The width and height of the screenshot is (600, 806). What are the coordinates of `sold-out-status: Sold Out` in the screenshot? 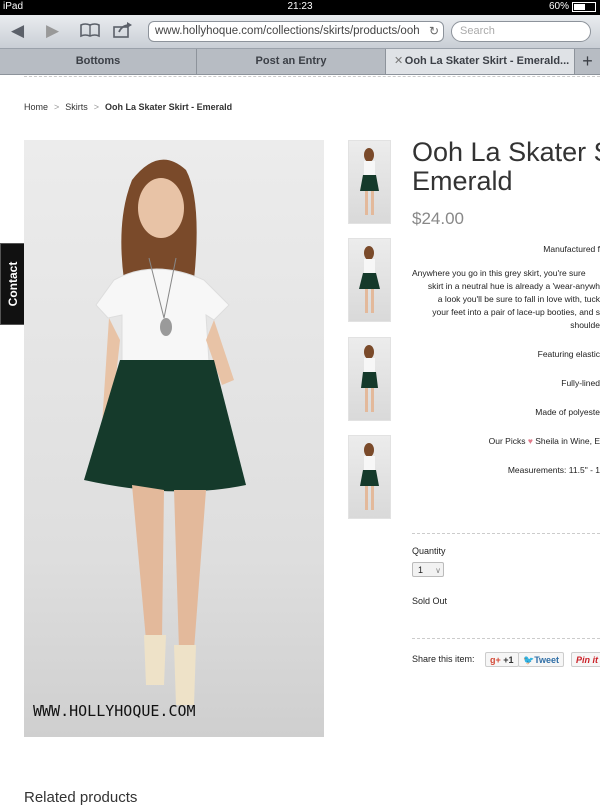 It's located at (430, 601).